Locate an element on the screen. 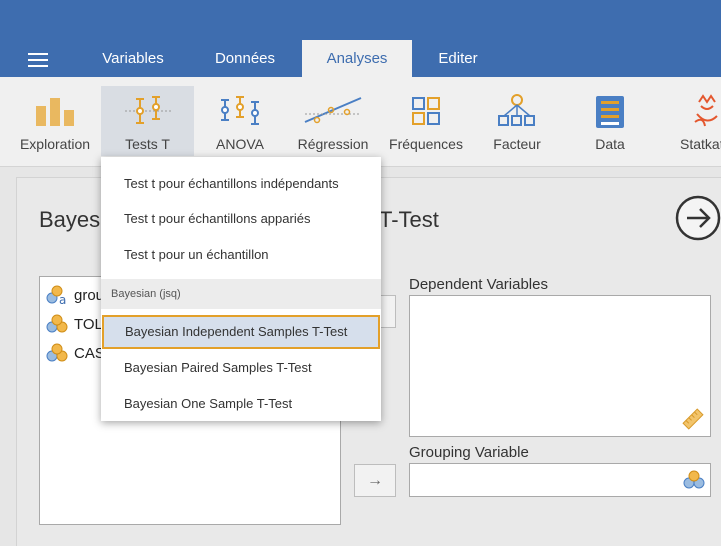 The height and width of the screenshot is (546, 721). statkat-icon is located at coordinates (706, 110).